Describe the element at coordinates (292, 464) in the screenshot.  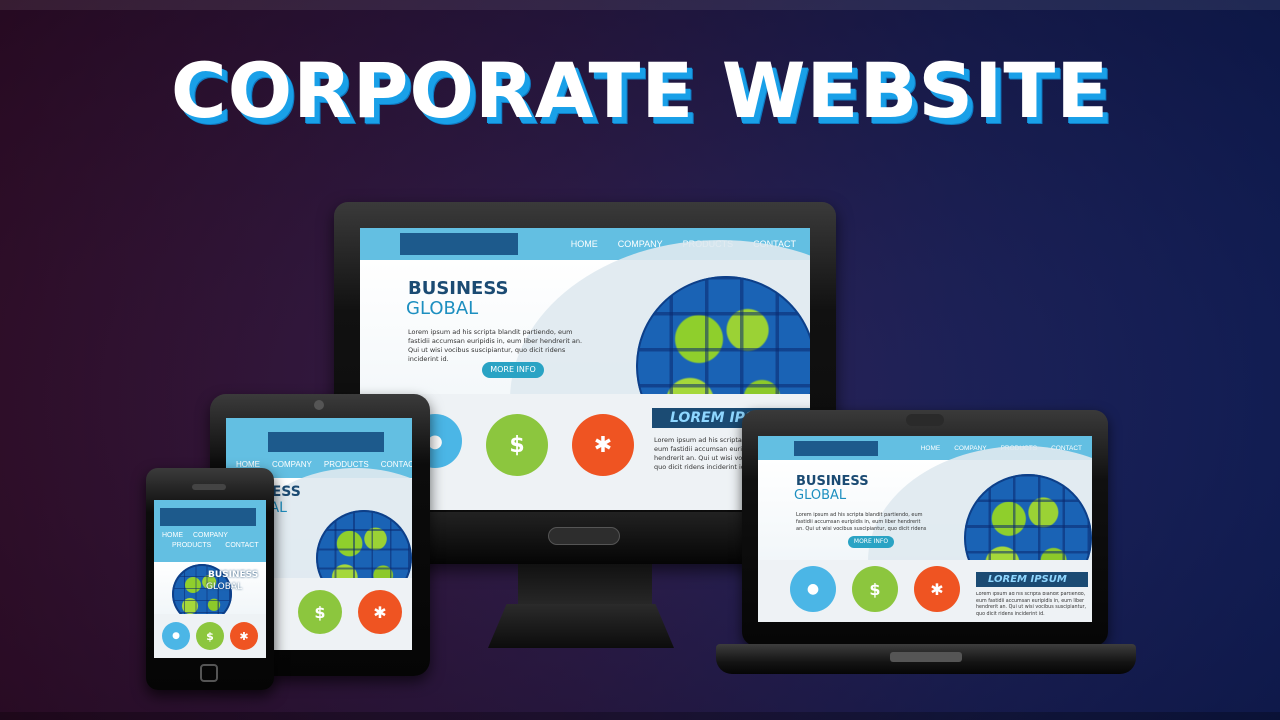
I see `tablet-nav-company: COMPANY` at that location.